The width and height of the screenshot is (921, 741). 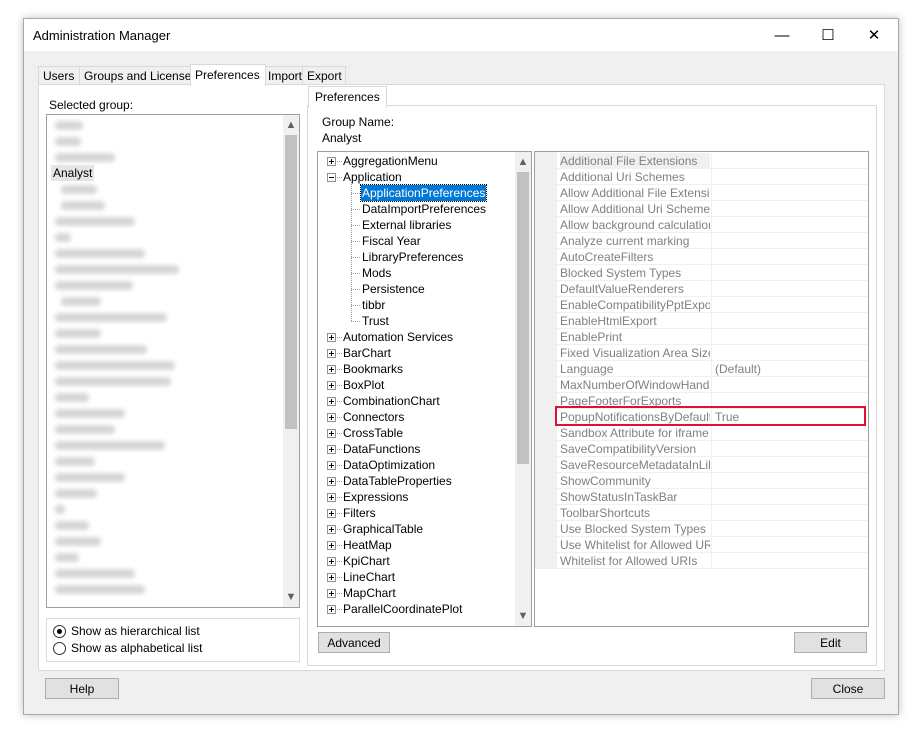 I want to click on property-row: Allow Additional File Extensions, so click(x=701, y=193).